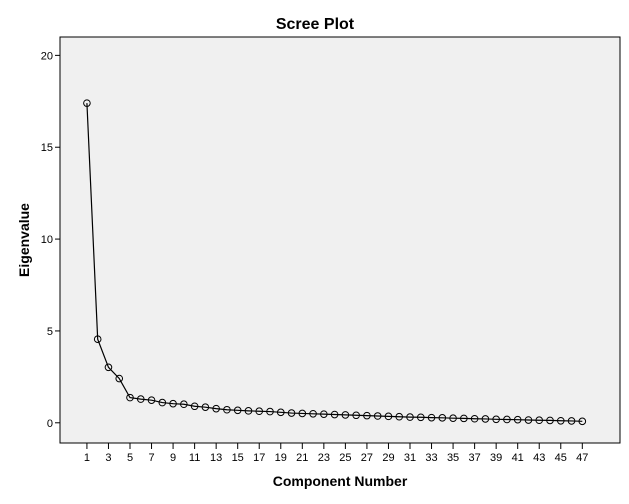  I want to click on y-tick-label: 0, so click(50, 424).